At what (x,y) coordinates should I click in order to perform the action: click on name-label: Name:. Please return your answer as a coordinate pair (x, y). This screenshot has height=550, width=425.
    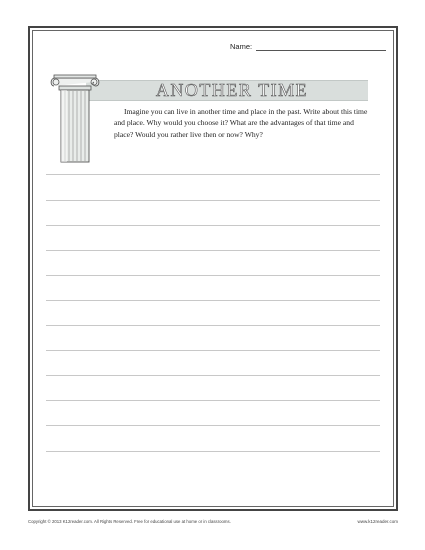
    Looking at the image, I should click on (241, 46).